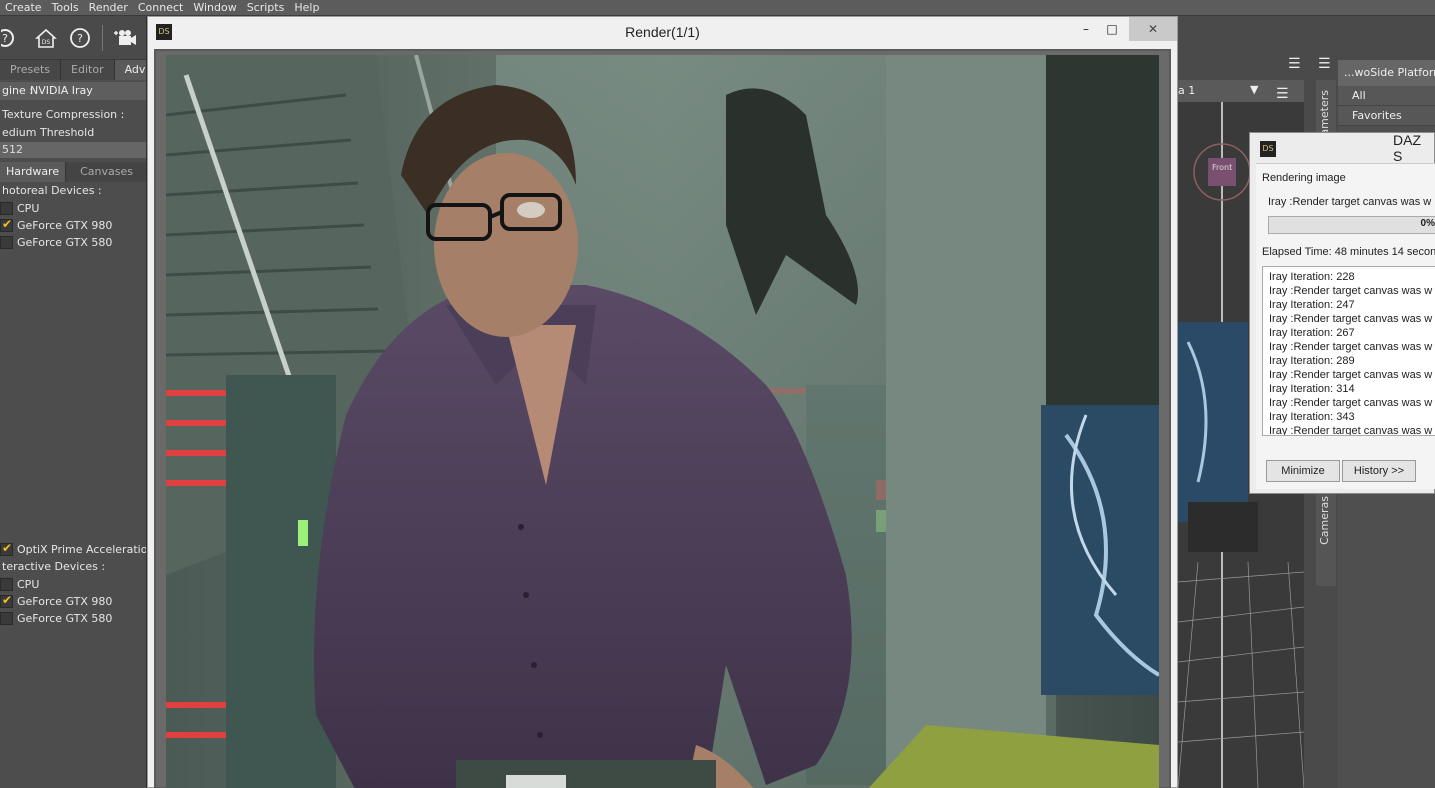 The image size is (1435, 788). What do you see at coordinates (125, 38) in the screenshot?
I see `camera-icon` at bounding box center [125, 38].